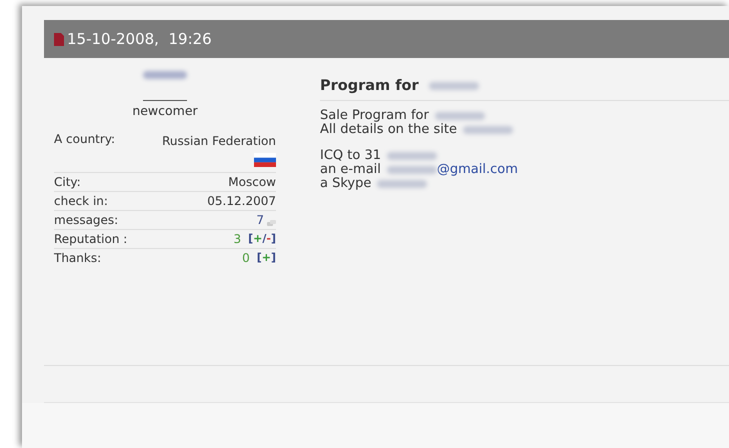 The height and width of the screenshot is (448, 729). I want to click on field-label: Reputation :, so click(91, 239).